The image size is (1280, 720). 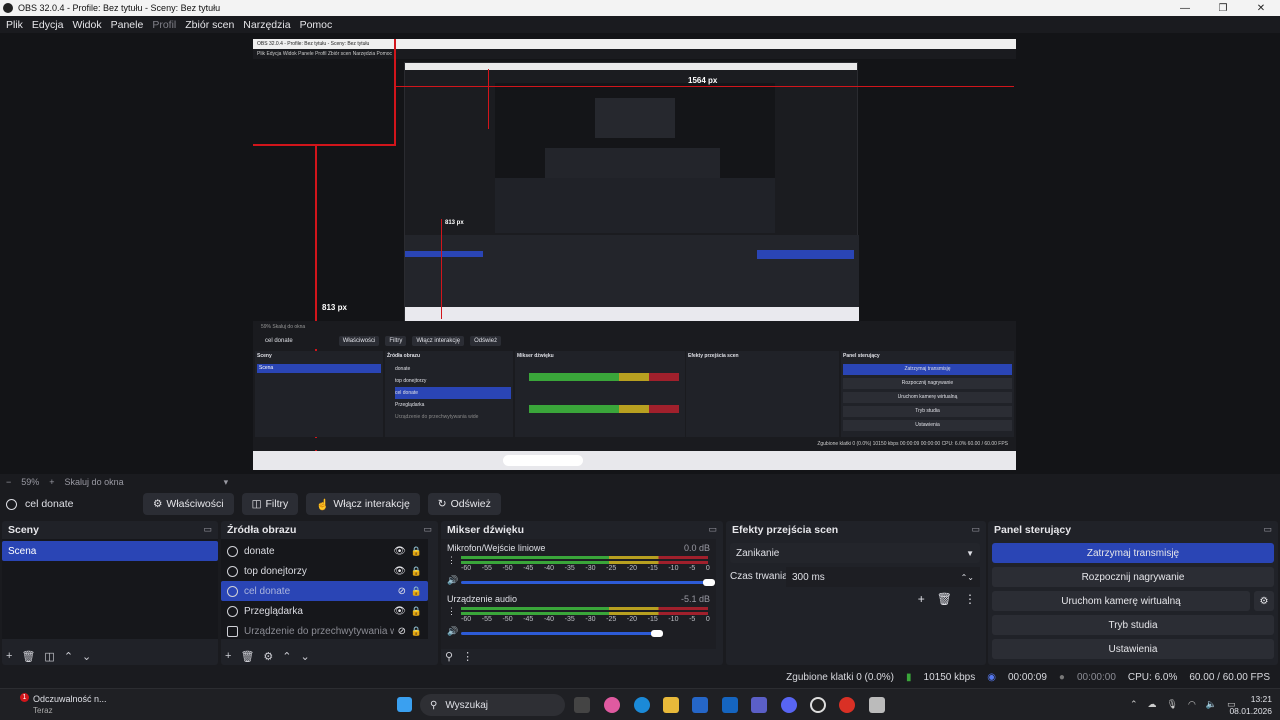 I want to click on refresh-button: ↻ Odśwież, so click(x=464, y=504).